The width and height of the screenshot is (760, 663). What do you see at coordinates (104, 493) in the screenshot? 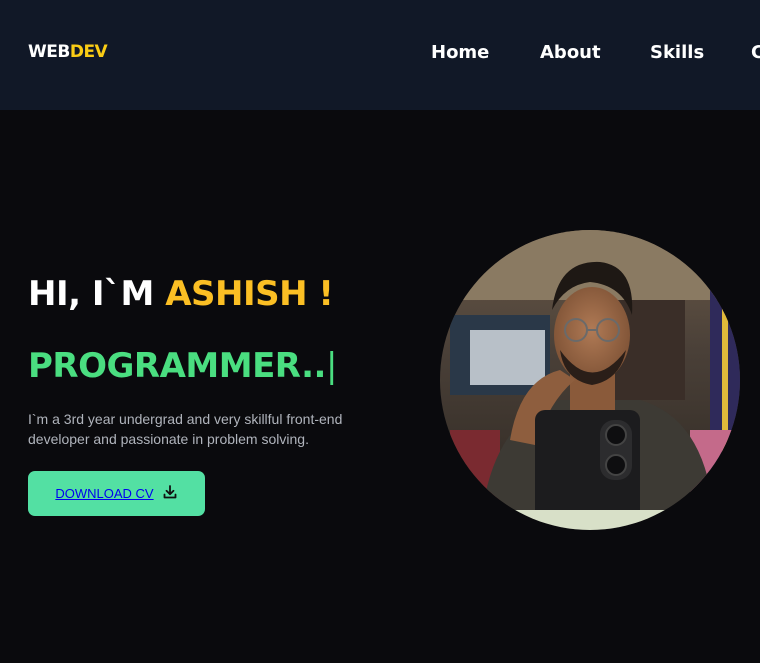
I see `download-cv-label: DOWNLOAD CV` at bounding box center [104, 493].